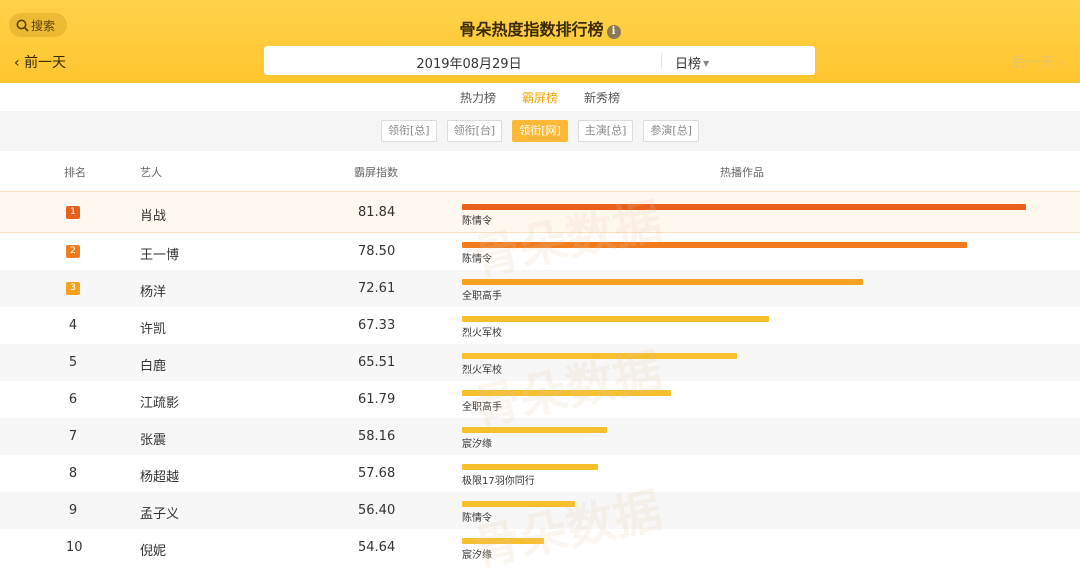 The image size is (1080, 579). Describe the element at coordinates (540, 325) in the screenshot. I see `table-row: 4 许凯 67.33 烈火军校` at that location.